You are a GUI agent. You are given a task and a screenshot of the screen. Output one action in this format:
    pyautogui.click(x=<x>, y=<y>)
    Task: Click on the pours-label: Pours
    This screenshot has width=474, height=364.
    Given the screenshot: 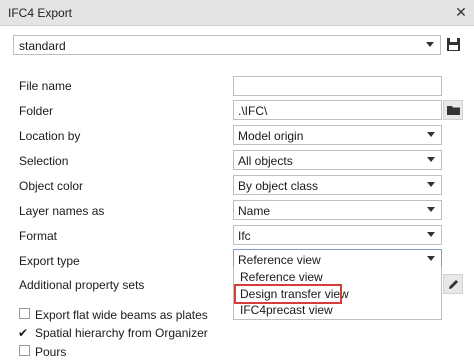 What is the action you would take?
    pyautogui.click(x=51, y=352)
    